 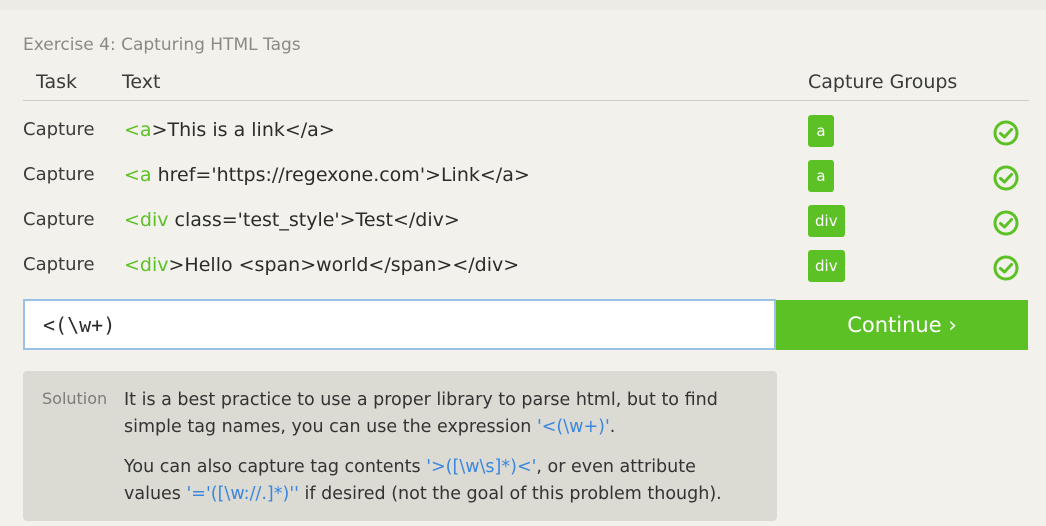 I want to click on header-capture-groups: Capture Groups, so click(x=883, y=82).